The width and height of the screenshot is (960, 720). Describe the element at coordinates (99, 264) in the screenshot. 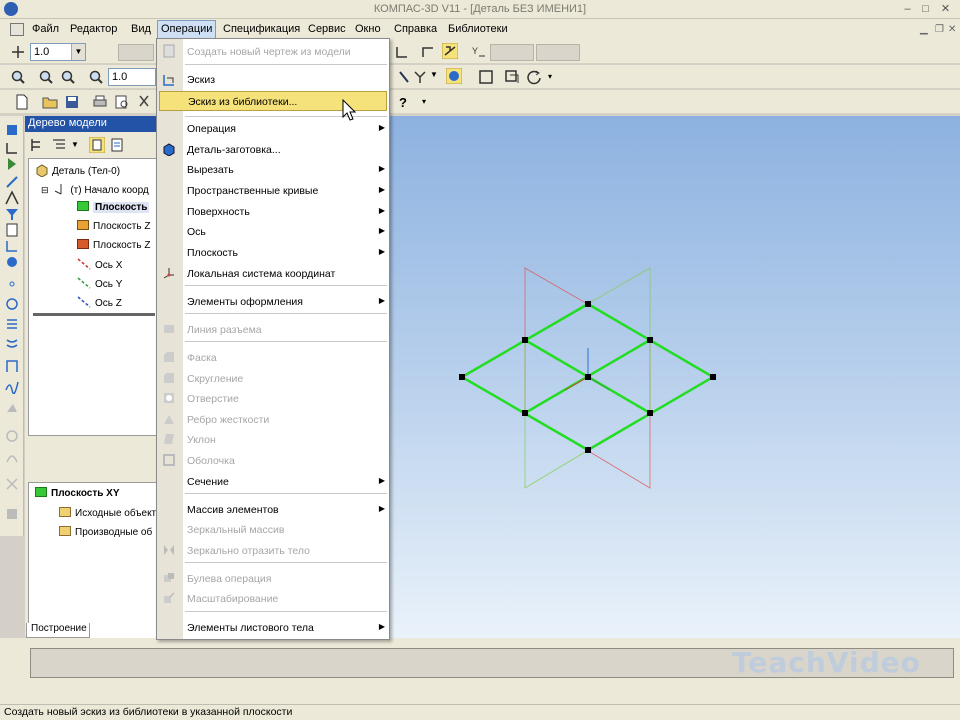

I see `tree-node-axis-x: Ось X` at that location.